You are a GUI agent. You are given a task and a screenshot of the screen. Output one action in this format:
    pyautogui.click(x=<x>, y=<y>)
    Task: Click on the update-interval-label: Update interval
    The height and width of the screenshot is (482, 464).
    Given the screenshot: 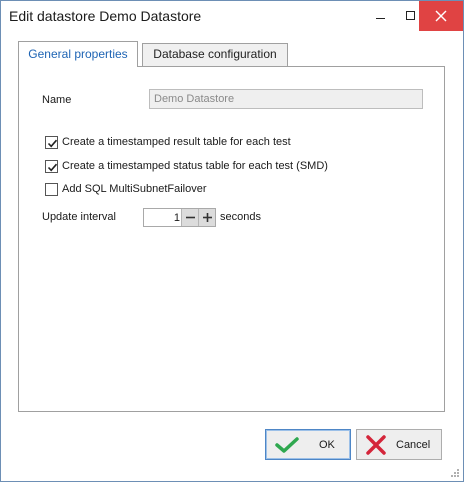 What is the action you would take?
    pyautogui.click(x=79, y=217)
    